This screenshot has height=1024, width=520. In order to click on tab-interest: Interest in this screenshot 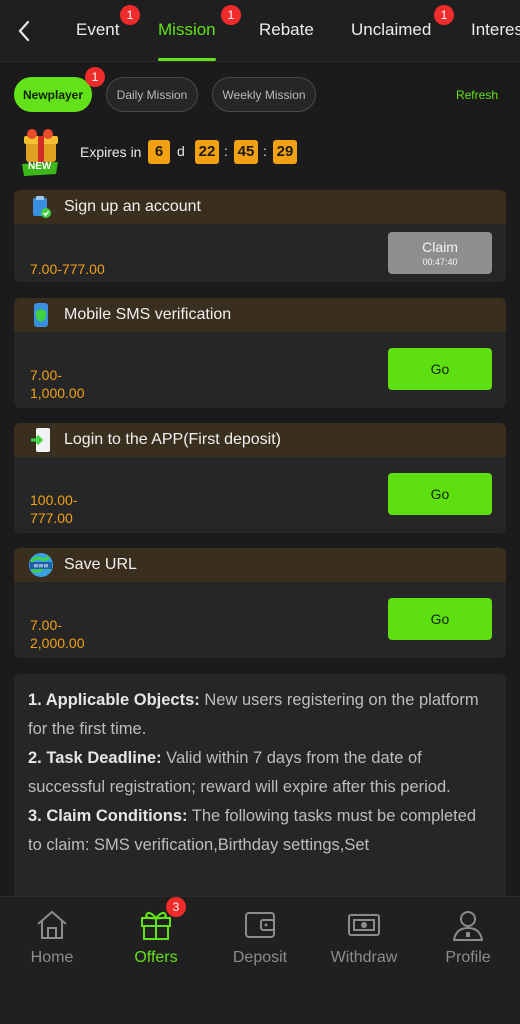, I will do `click(495, 30)`.